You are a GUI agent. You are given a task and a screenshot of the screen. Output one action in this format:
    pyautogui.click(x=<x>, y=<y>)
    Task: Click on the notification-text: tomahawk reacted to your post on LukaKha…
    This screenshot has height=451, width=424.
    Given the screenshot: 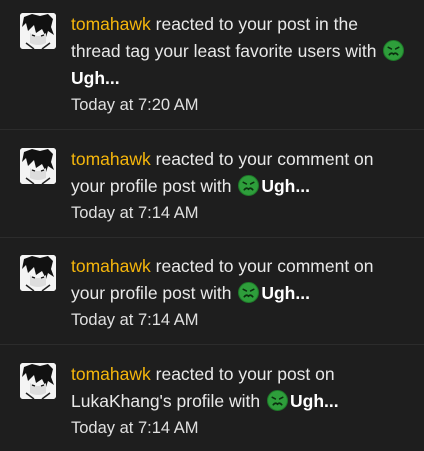 What is the action you would take?
    pyautogui.click(x=241, y=388)
    